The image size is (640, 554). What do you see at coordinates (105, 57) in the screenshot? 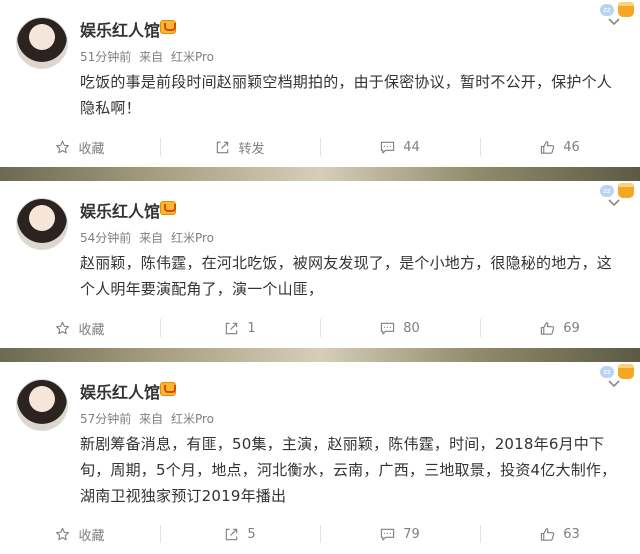
I see `post-time: 51分钟前` at bounding box center [105, 57].